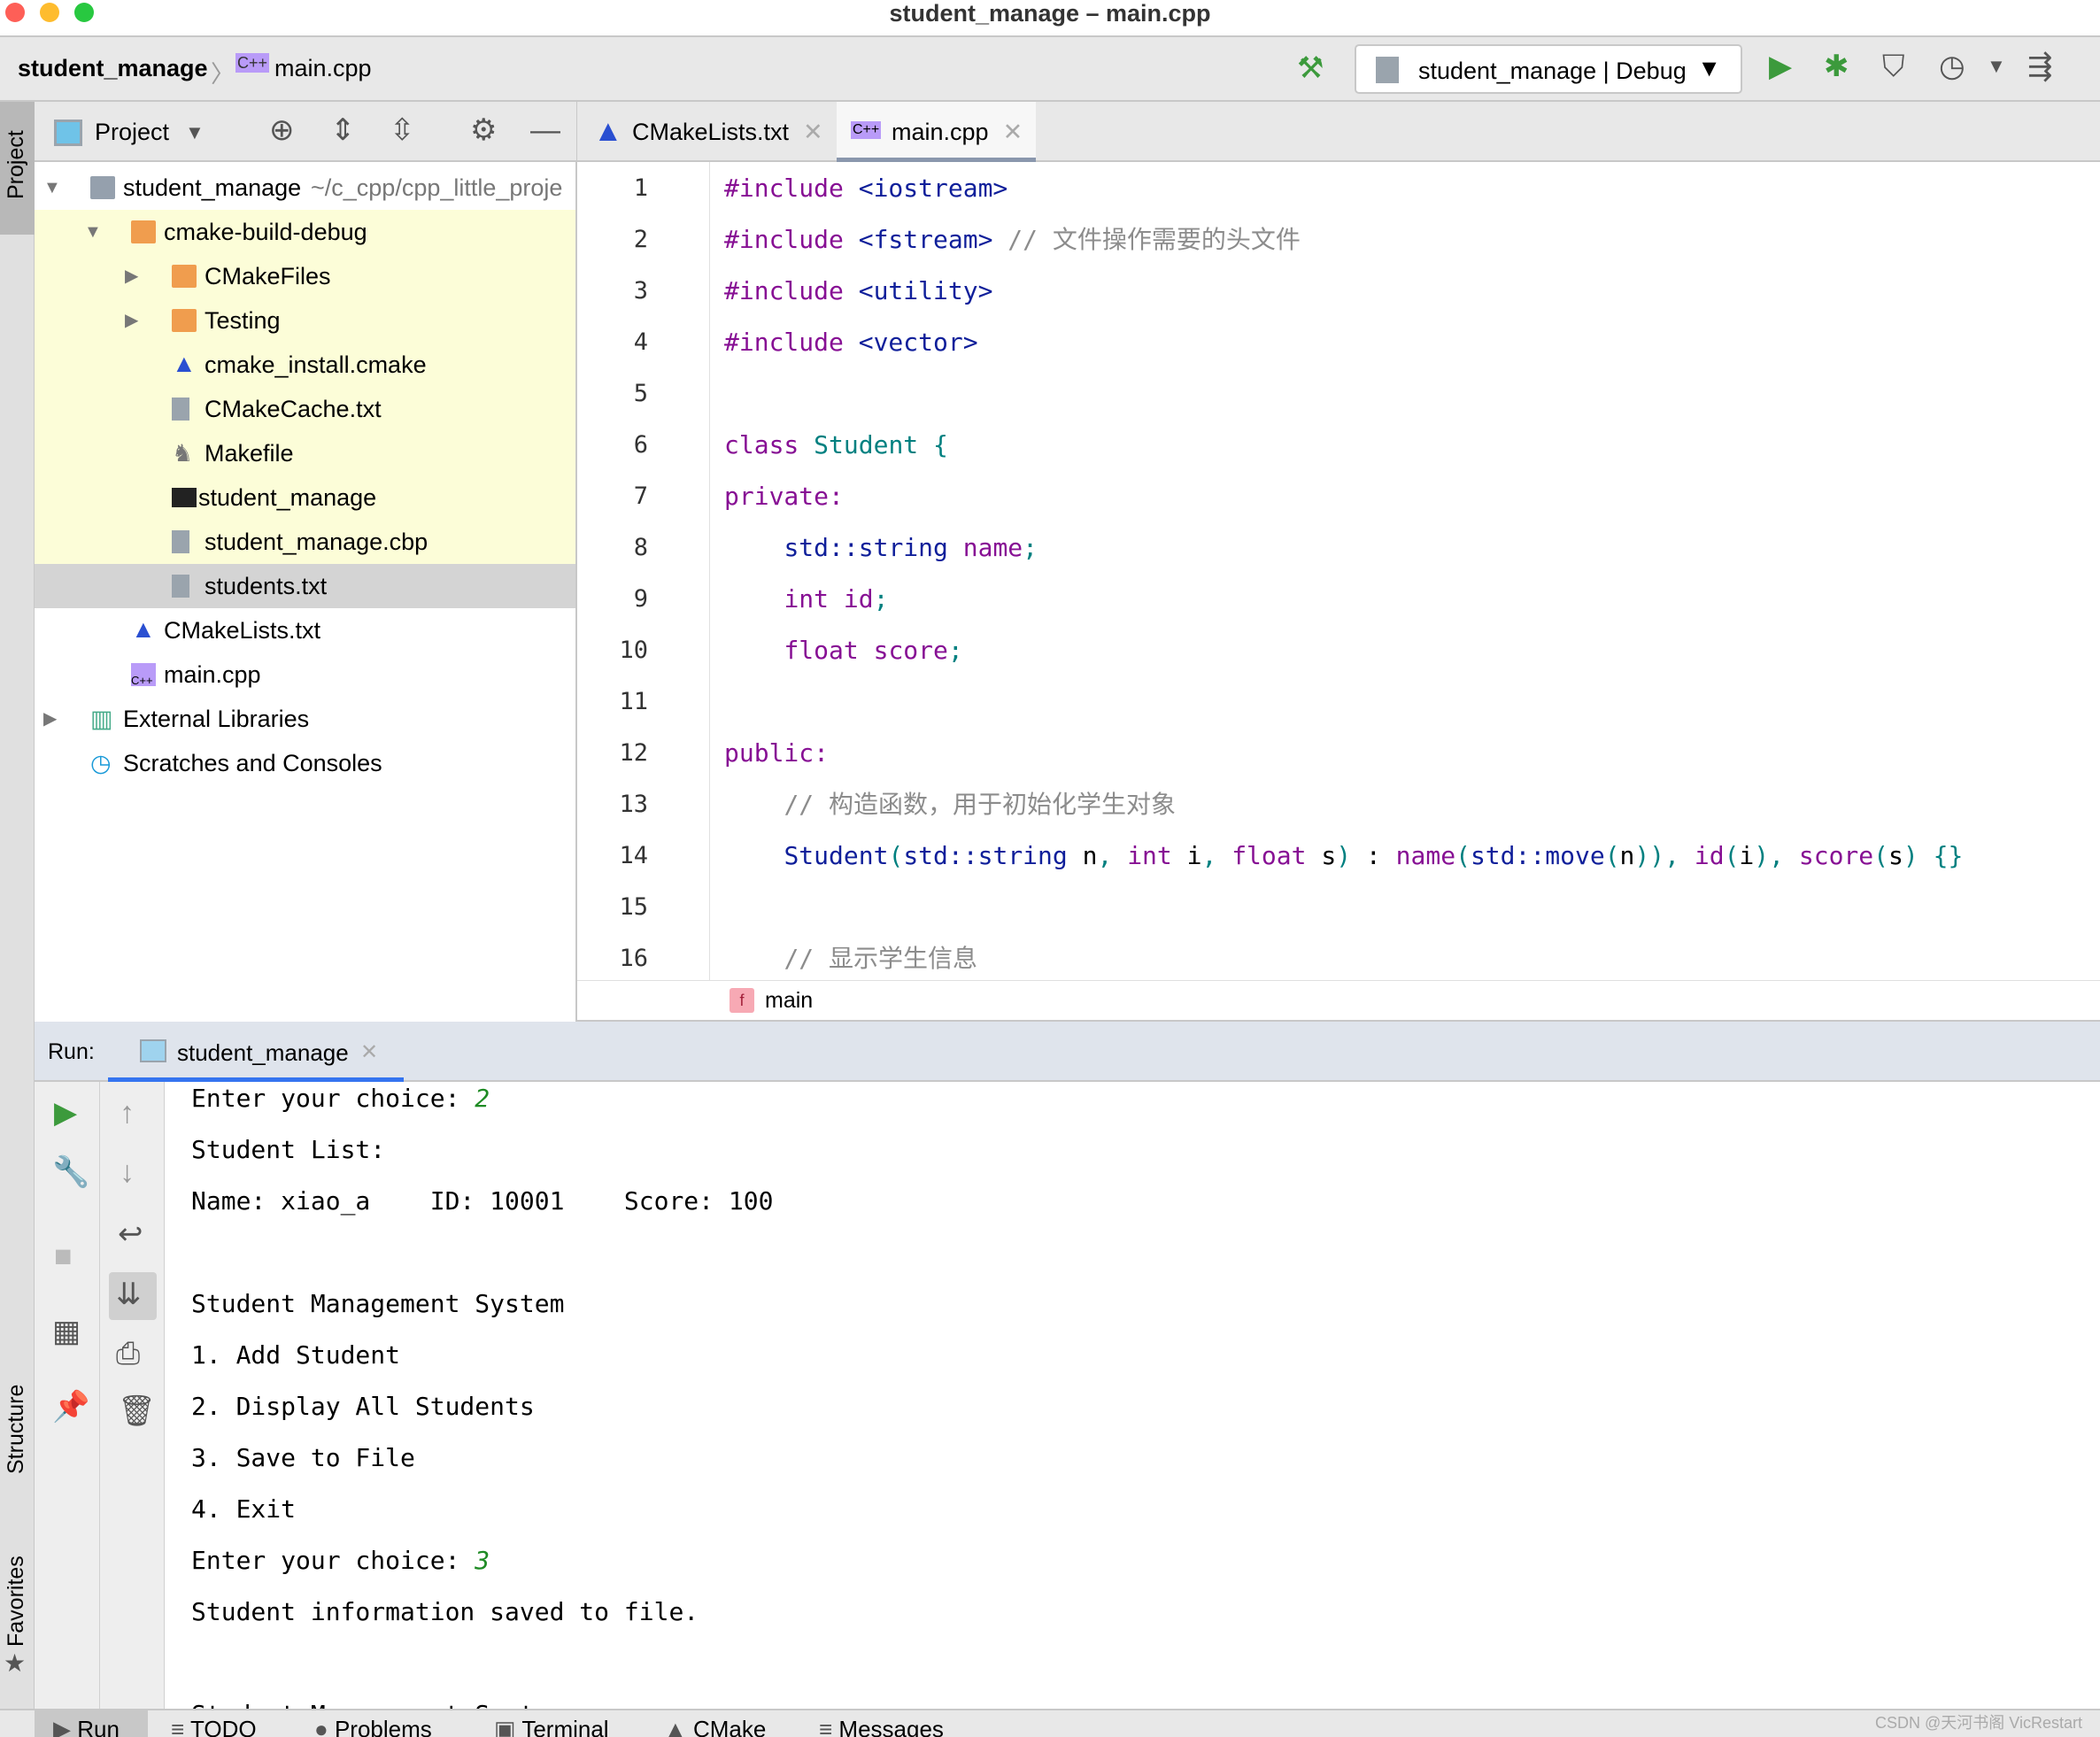 This screenshot has width=2100, height=1737. Describe the element at coordinates (132, 132) in the screenshot. I see `project-view-select: Project` at that location.